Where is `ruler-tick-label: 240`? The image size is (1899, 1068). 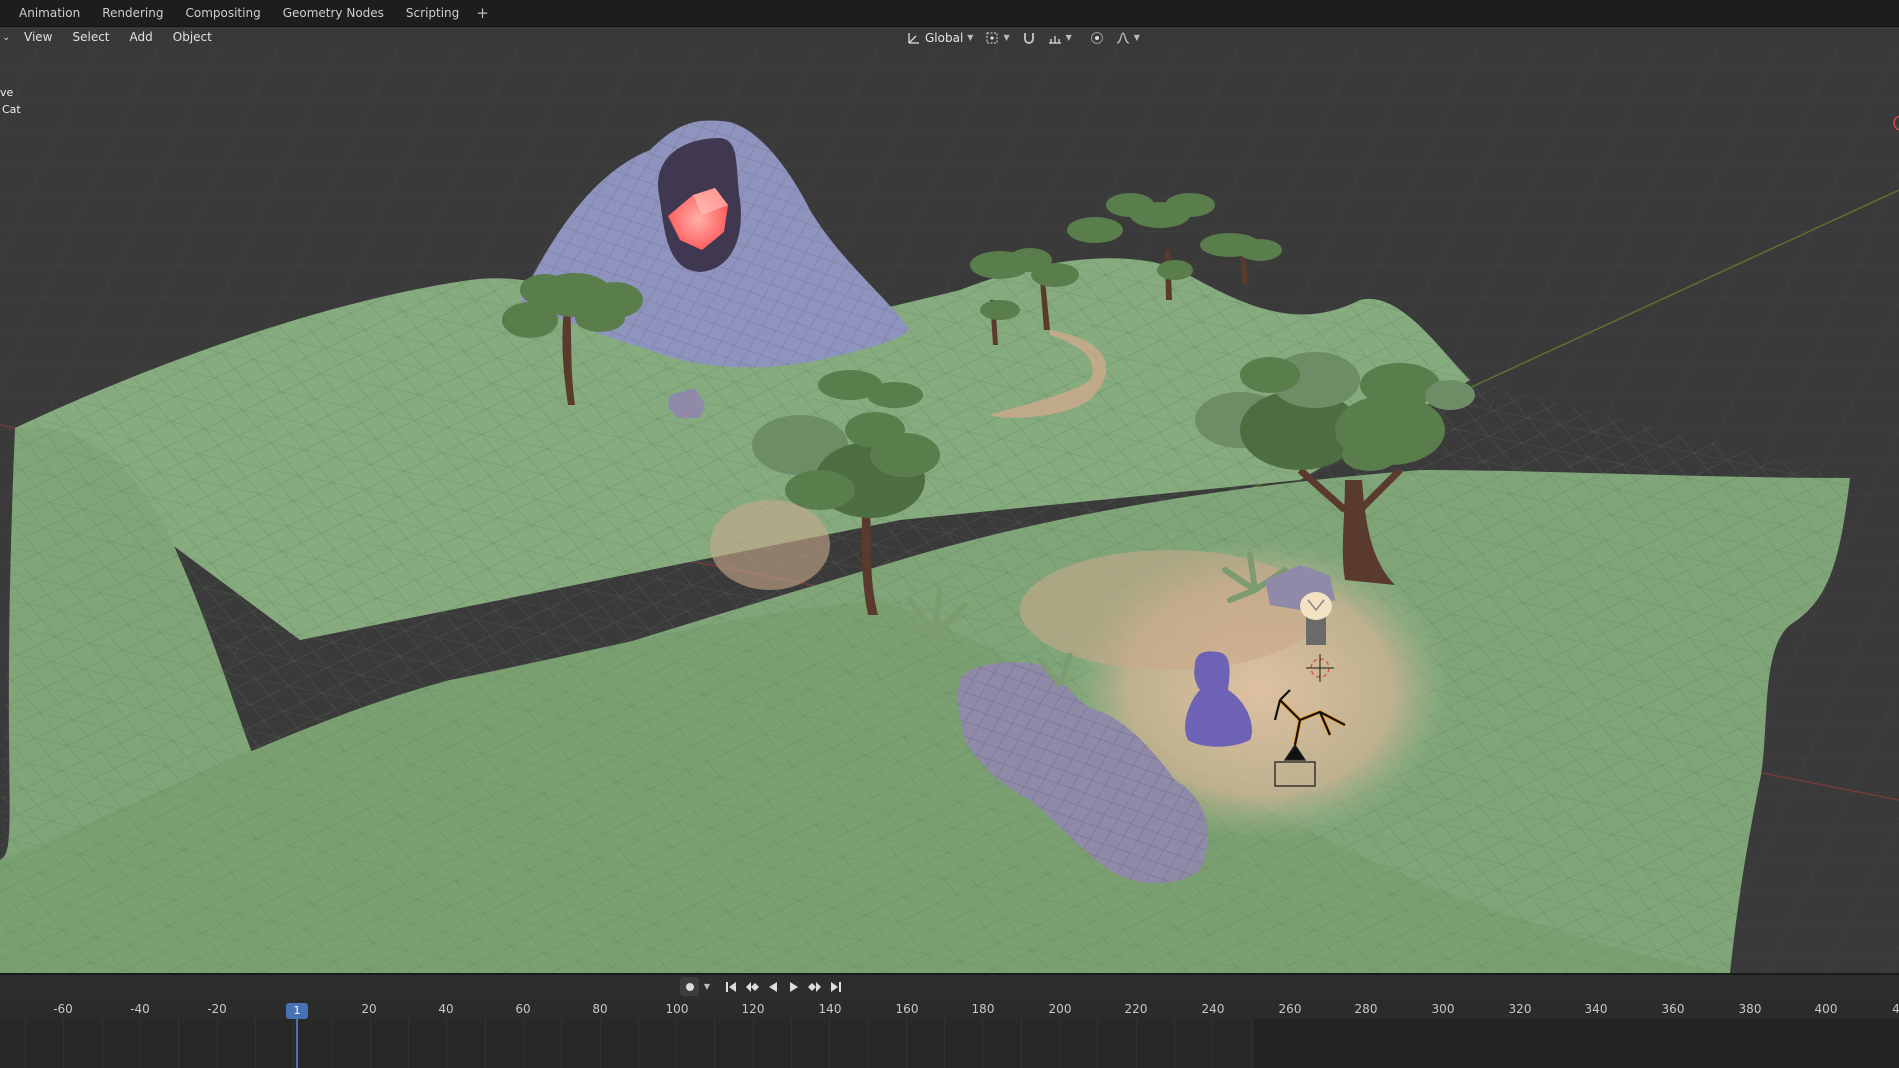
ruler-tick-label: 240 is located at coordinates (1213, 1009).